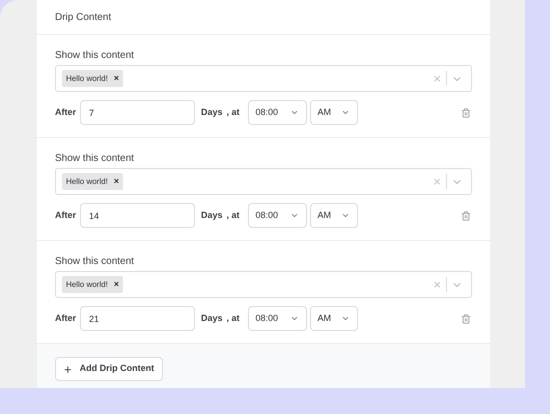 This screenshot has height=414, width=550. Describe the element at coordinates (83, 17) in the screenshot. I see `panel-title: Drip Content` at that location.